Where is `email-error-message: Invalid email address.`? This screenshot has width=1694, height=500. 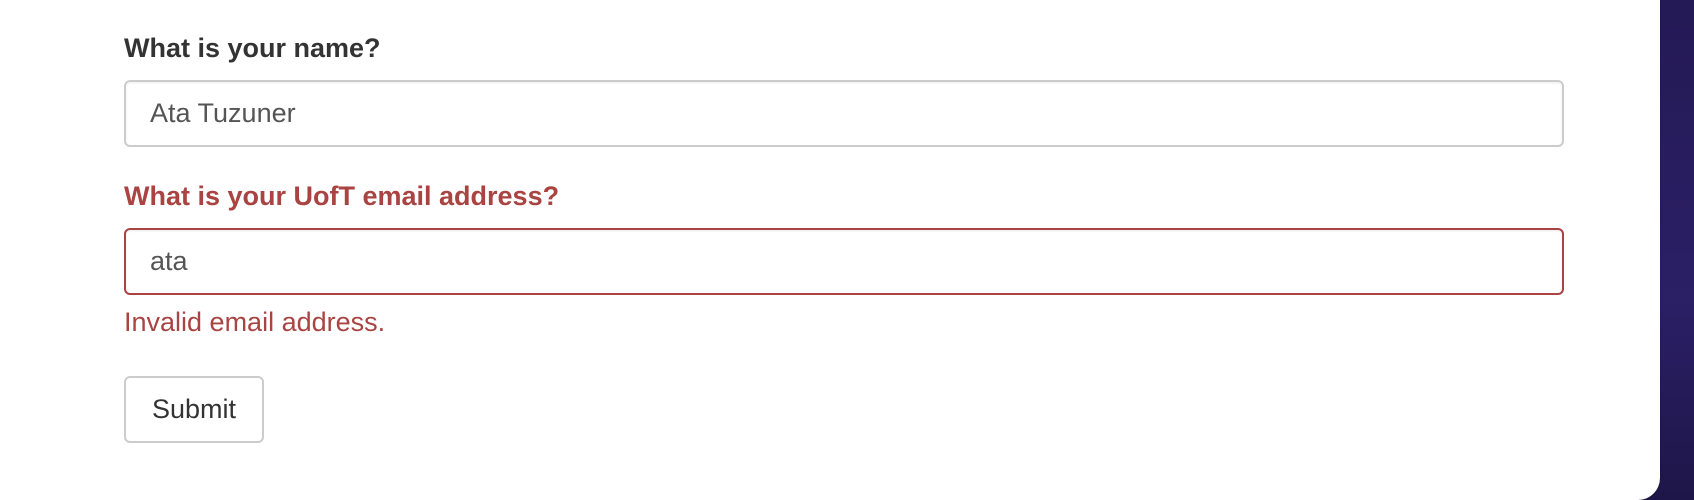
email-error-message: Invalid email address. is located at coordinates (255, 322).